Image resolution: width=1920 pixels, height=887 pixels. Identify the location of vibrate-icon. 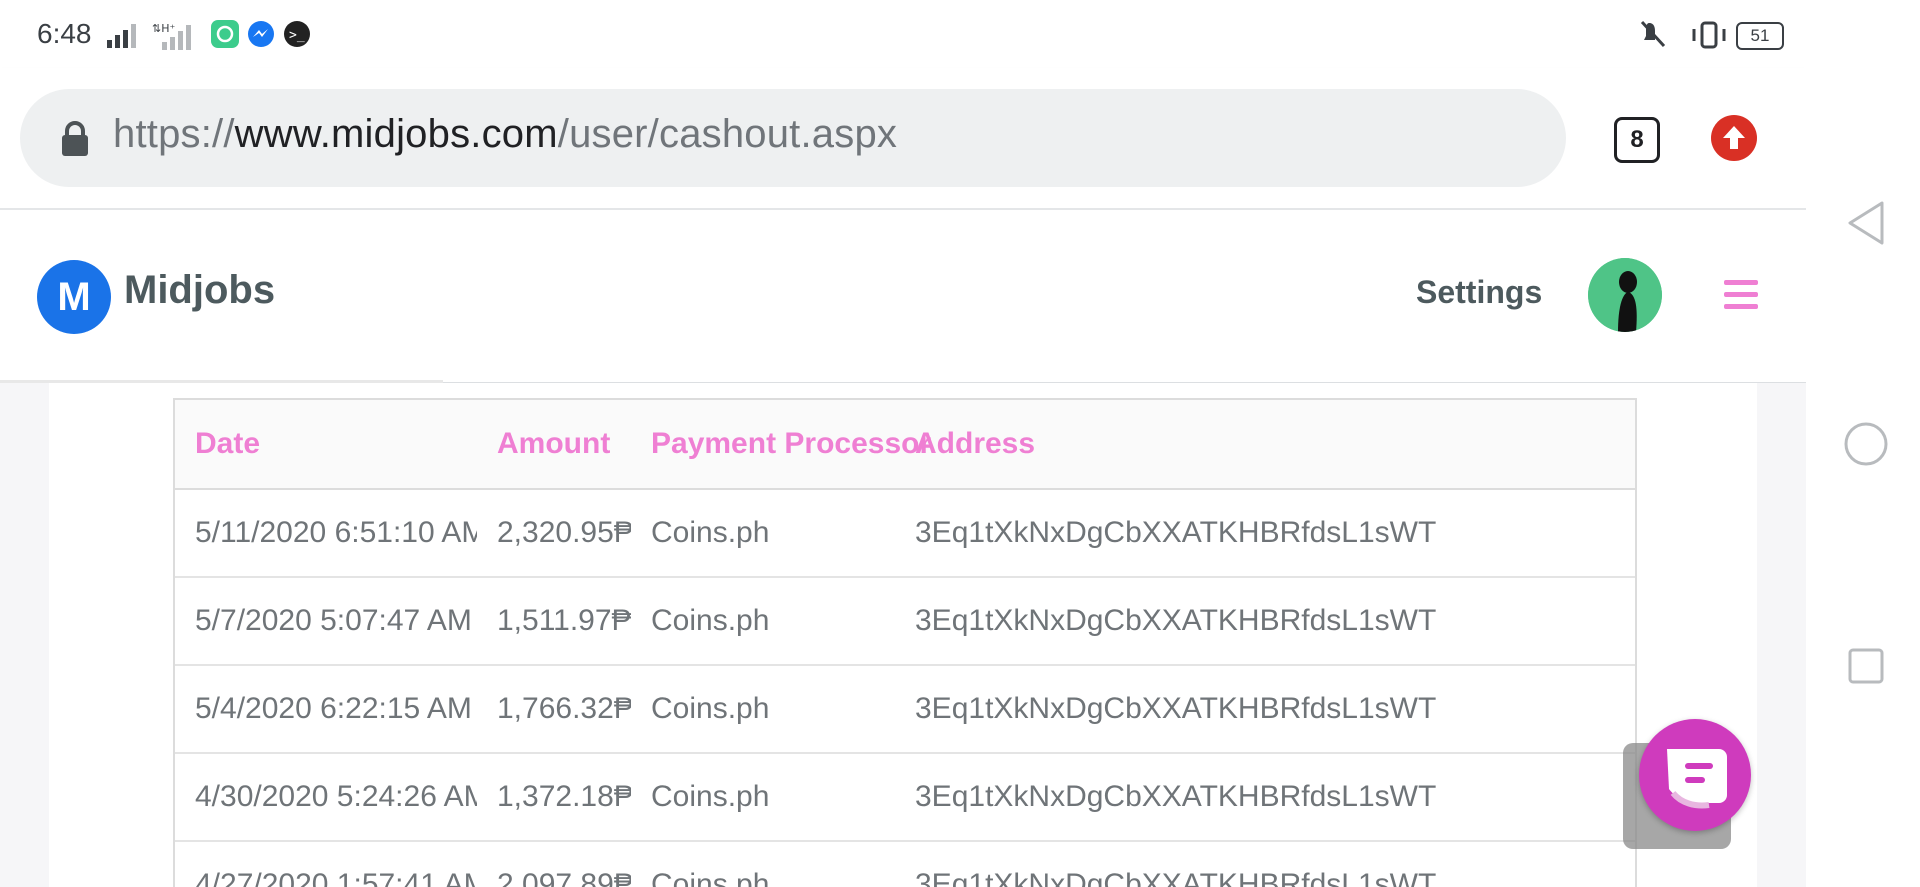
(1709, 35).